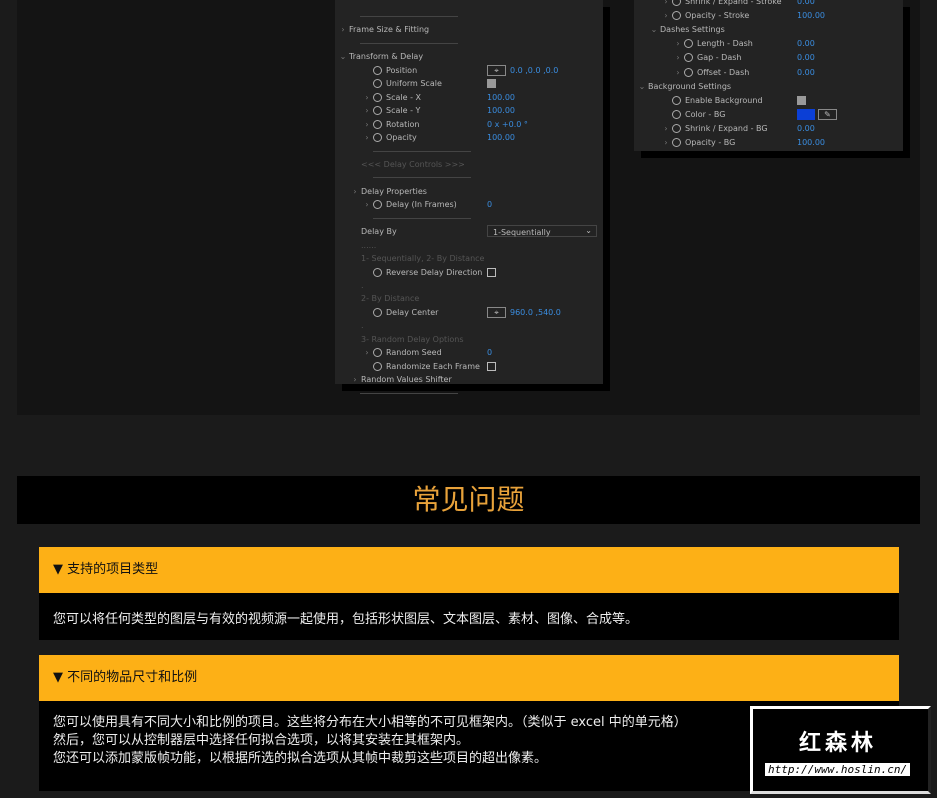  What do you see at coordinates (768, 29) in the screenshot?
I see `property-row: ⌄ Dashes Settings` at bounding box center [768, 29].